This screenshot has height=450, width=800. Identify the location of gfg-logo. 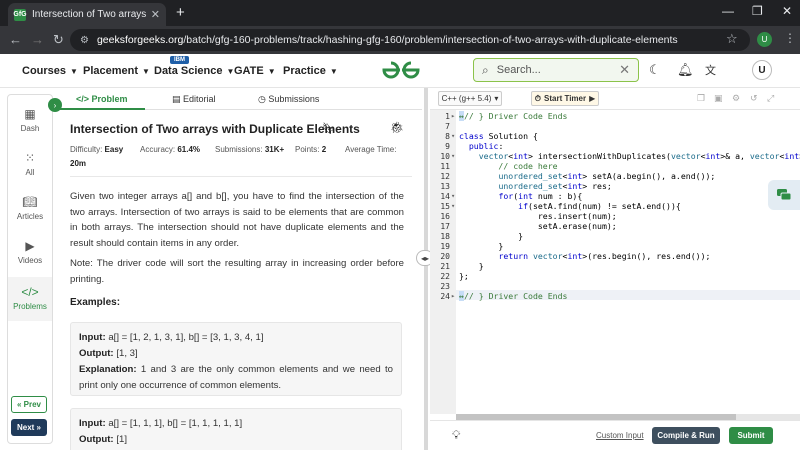
(401, 70).